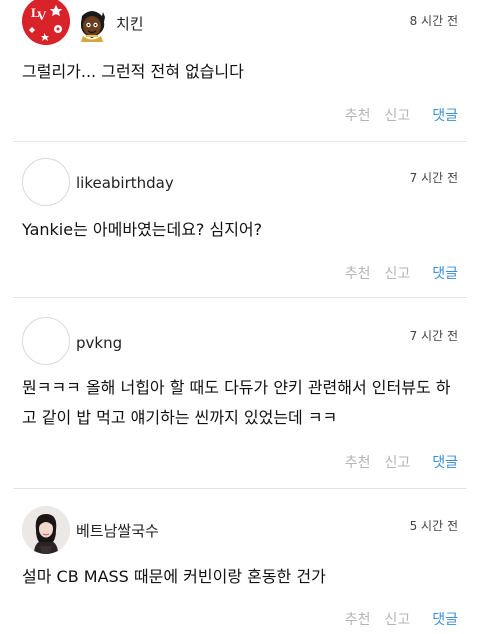  Describe the element at coordinates (174, 576) in the screenshot. I see `comment-text: 설마 CB MASS 때문에 커빈이랑 혼동한 건가` at that location.